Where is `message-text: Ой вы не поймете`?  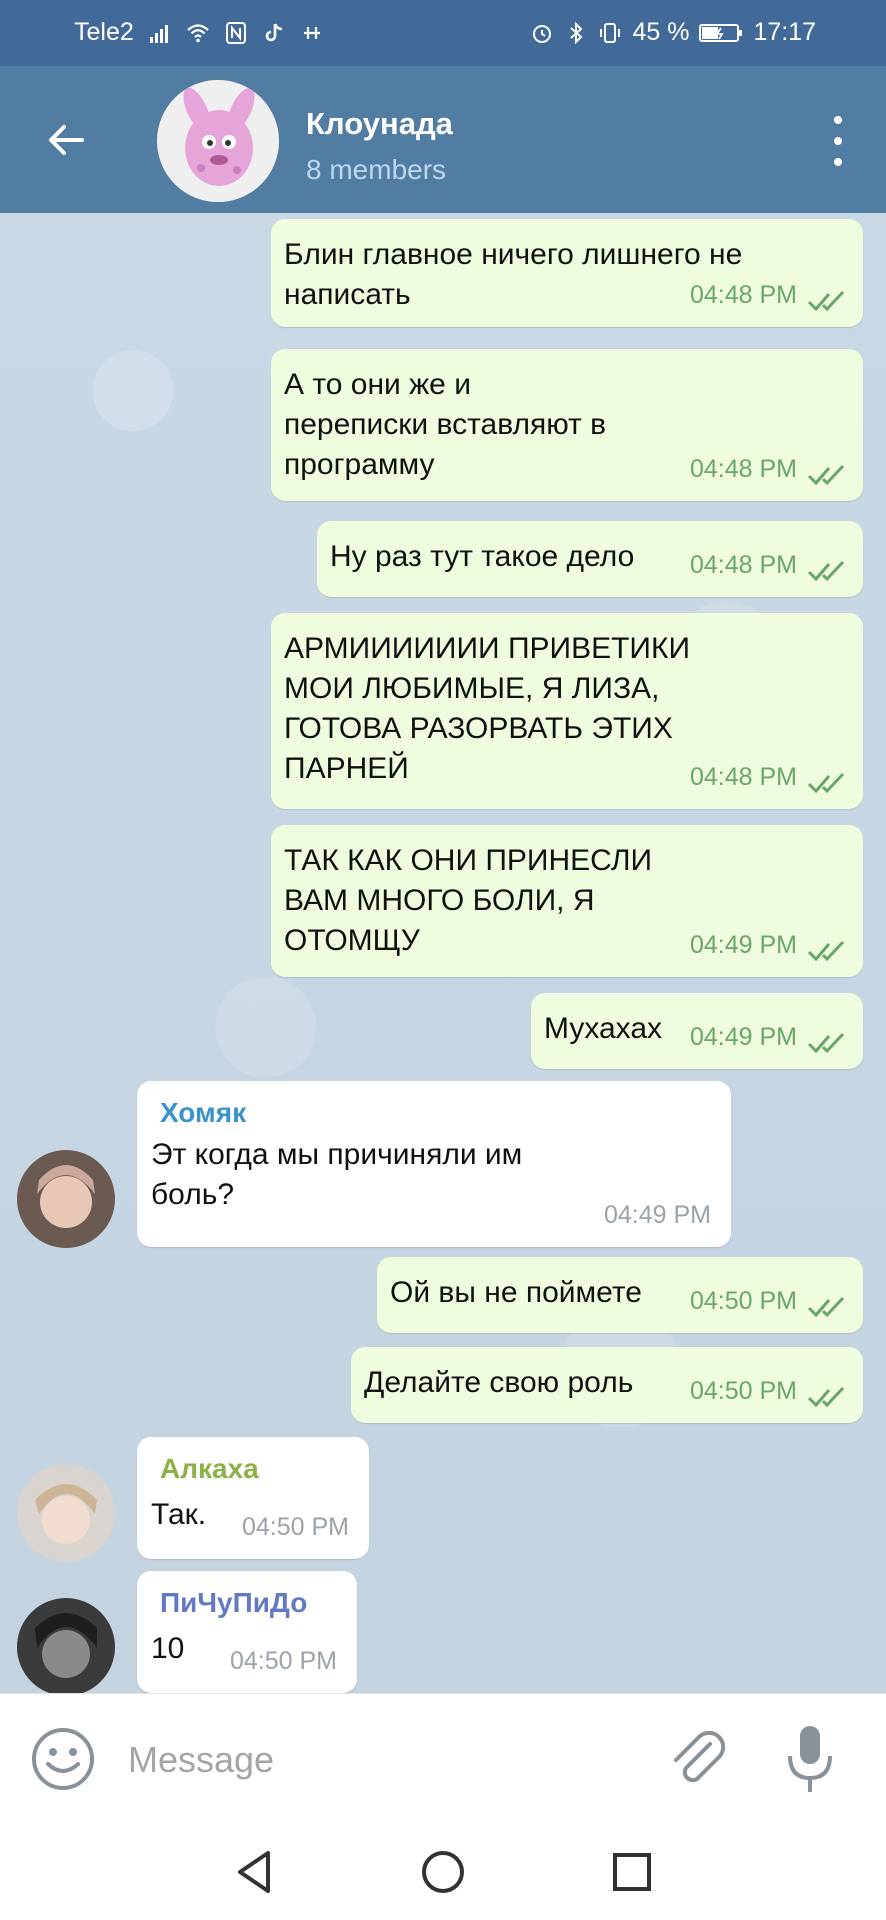
message-text: Ой вы не поймете is located at coordinates (516, 1292).